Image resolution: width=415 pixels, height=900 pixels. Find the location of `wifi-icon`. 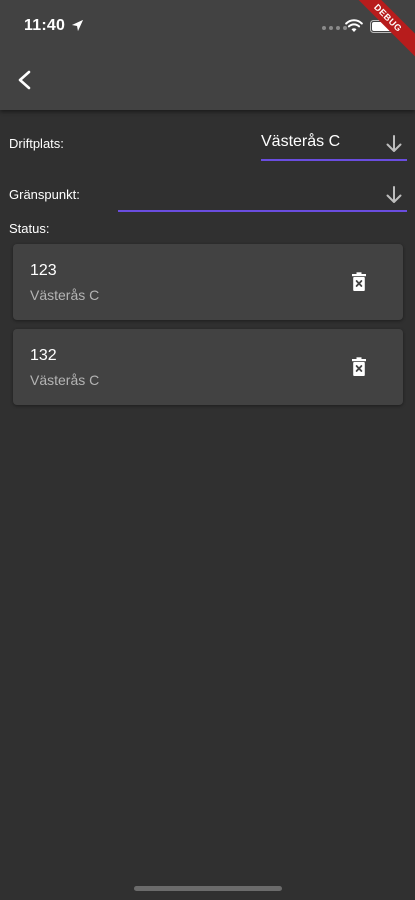

wifi-icon is located at coordinates (354, 25).